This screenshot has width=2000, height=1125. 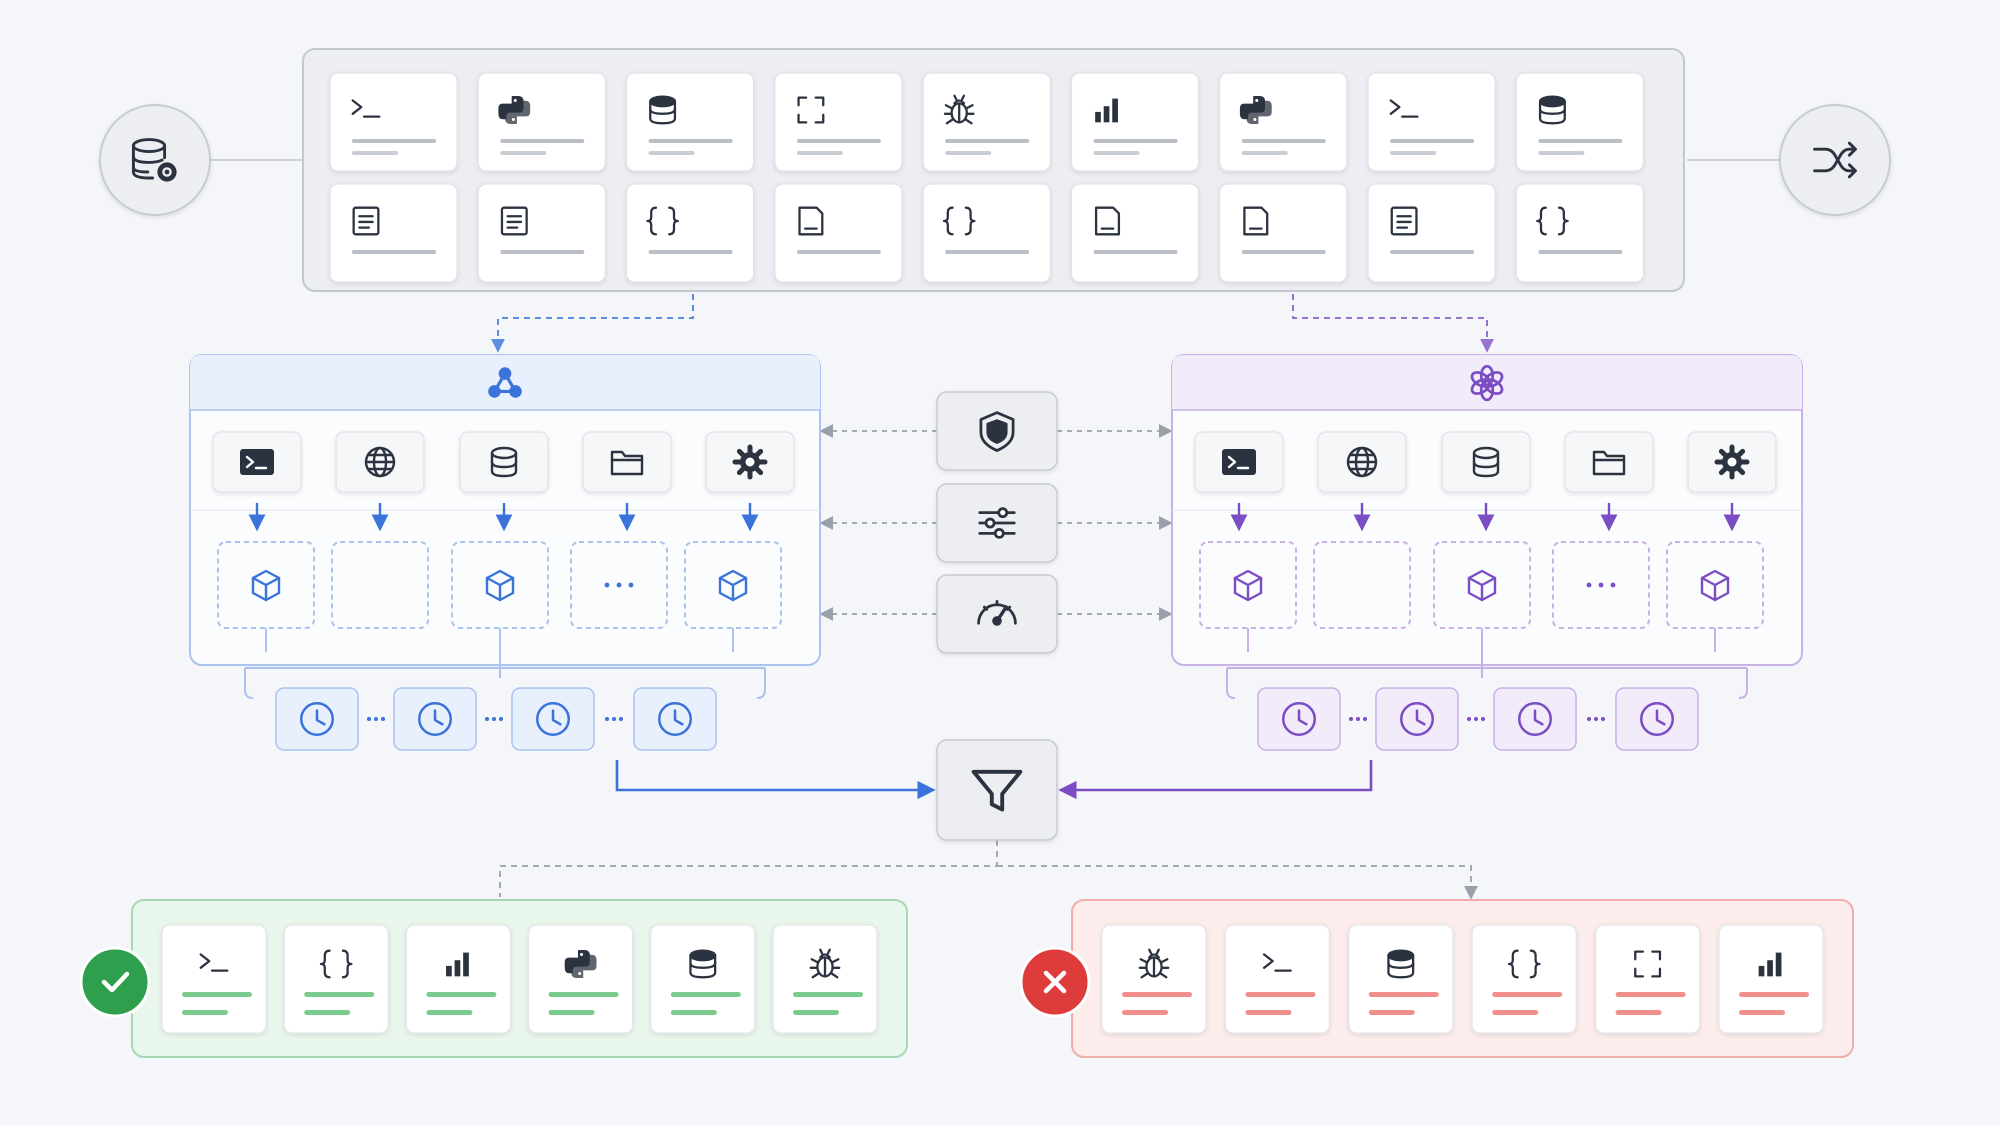 I want to click on filter-button, so click(x=997, y=790).